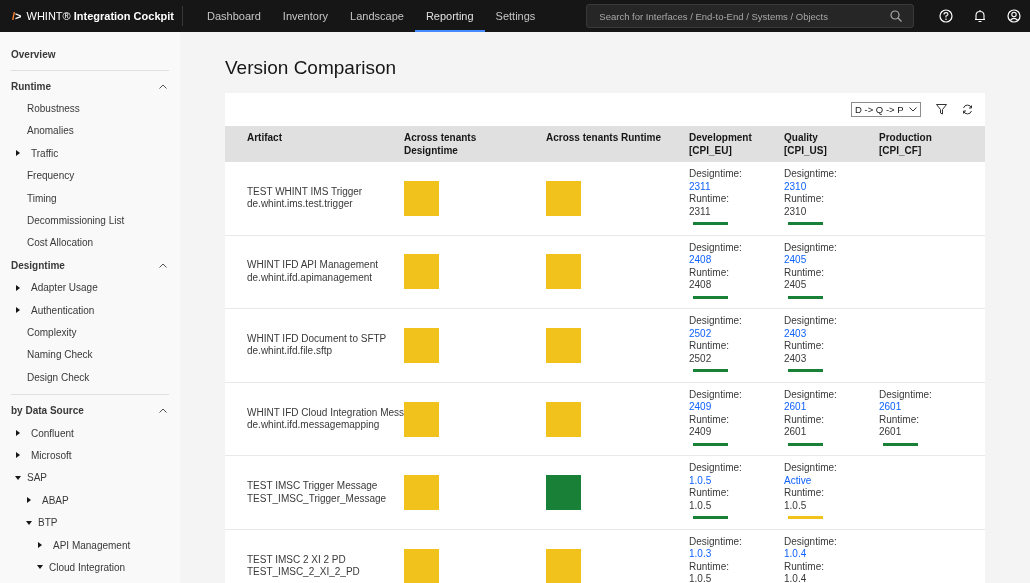 The height and width of the screenshot is (583, 1030). What do you see at coordinates (795, 186) in the screenshot?
I see `version-link: 2310` at bounding box center [795, 186].